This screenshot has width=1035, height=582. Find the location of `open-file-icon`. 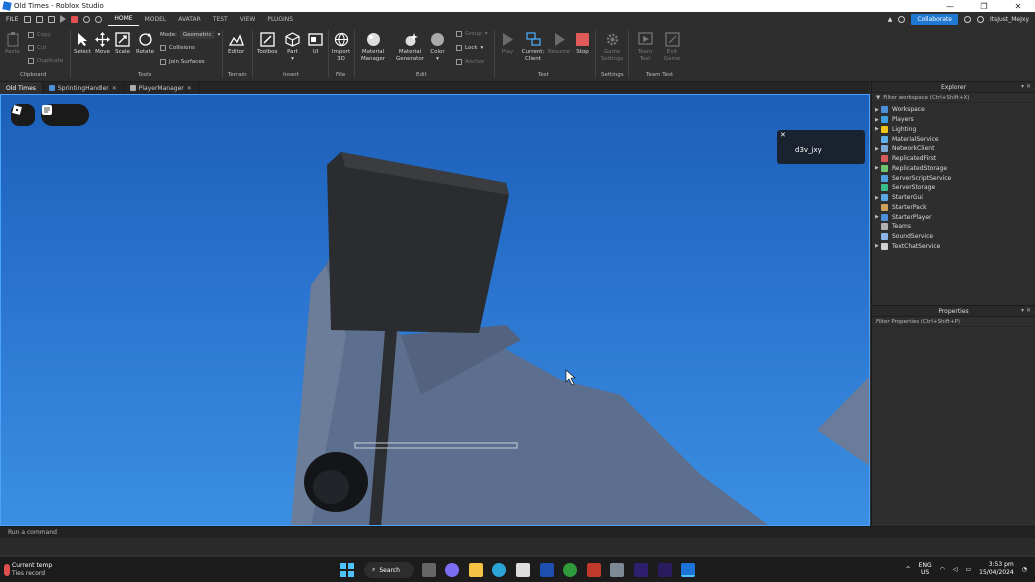

open-file-icon is located at coordinates (40, 19).